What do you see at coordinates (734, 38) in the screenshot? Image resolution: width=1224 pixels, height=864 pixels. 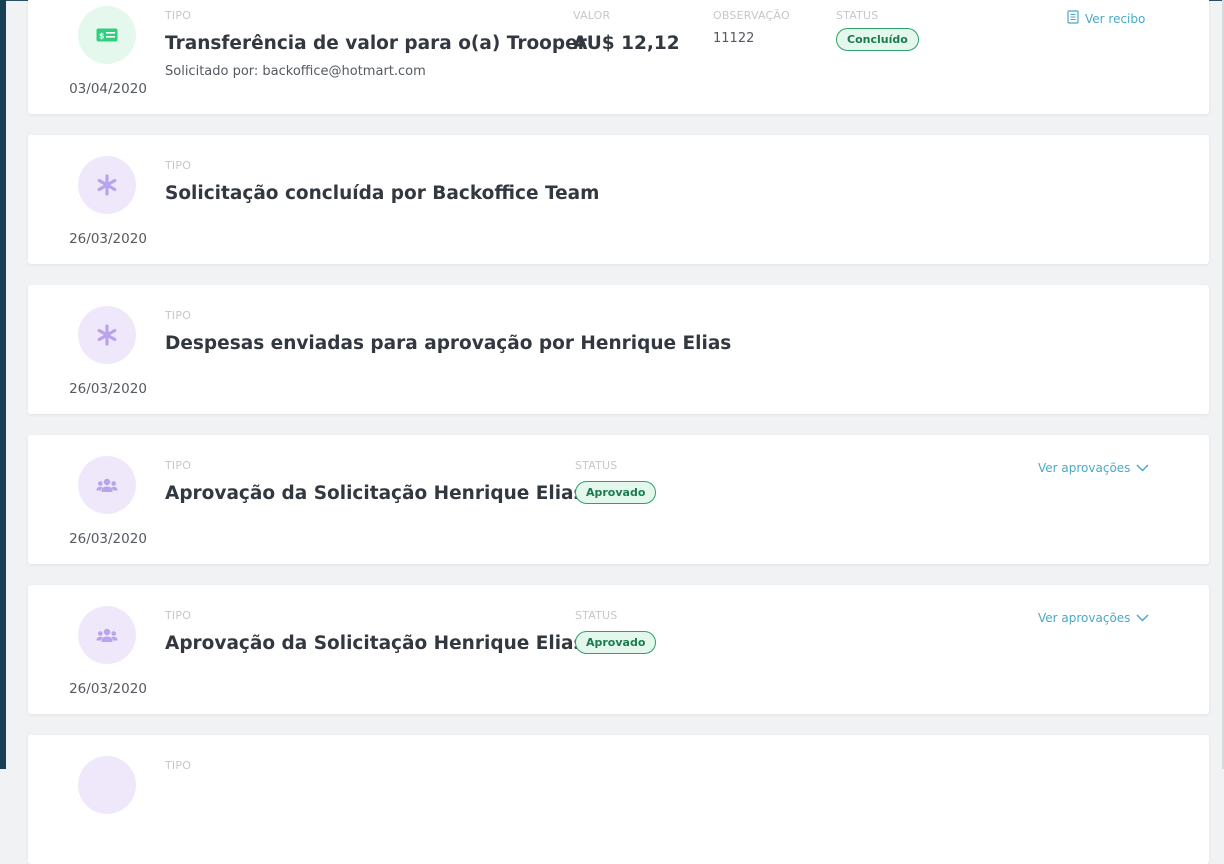 I see `item-observation: 11122` at bounding box center [734, 38].